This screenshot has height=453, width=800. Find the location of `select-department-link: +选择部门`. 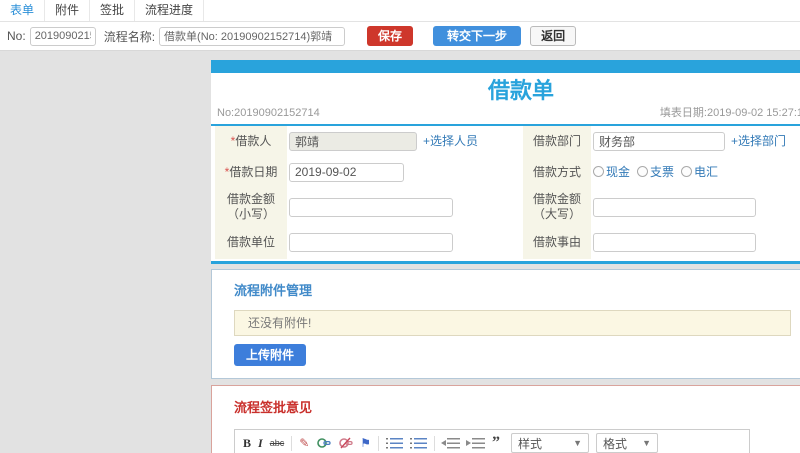

select-department-link: +选择部门 is located at coordinates (758, 141).